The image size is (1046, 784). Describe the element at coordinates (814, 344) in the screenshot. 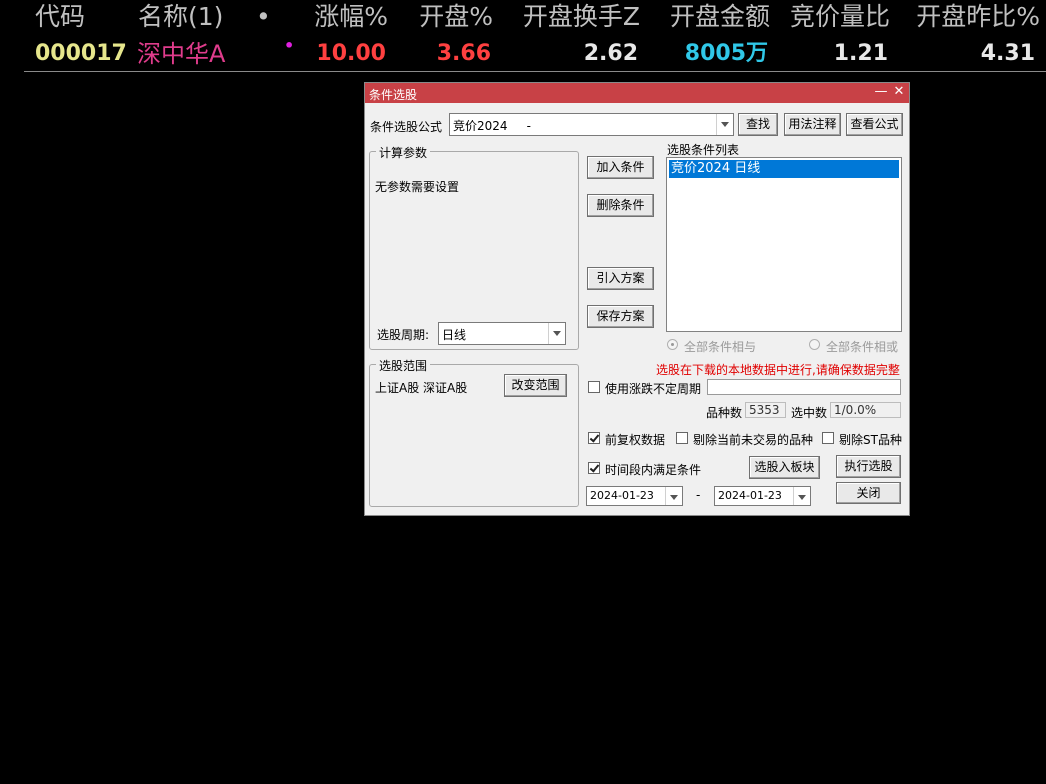

I see `radio-all-or` at that location.